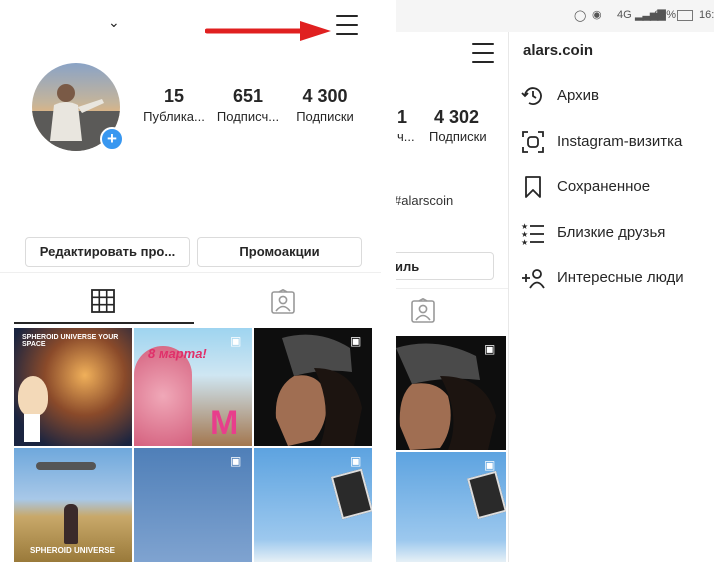 The height and width of the screenshot is (562, 714). Describe the element at coordinates (112, 139) in the screenshot. I see `add-story-plus-icon: +` at that location.